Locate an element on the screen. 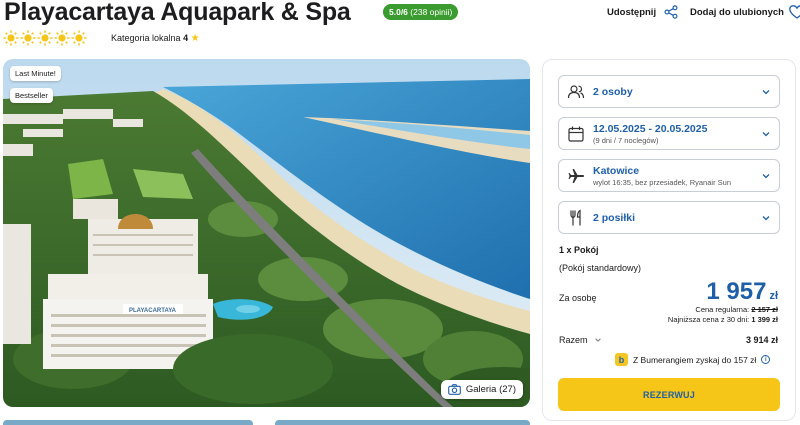 This screenshot has width=800, height=425. lowest-price: Najniższa cena z 30 dni: 1 399 zł is located at coordinates (723, 319).